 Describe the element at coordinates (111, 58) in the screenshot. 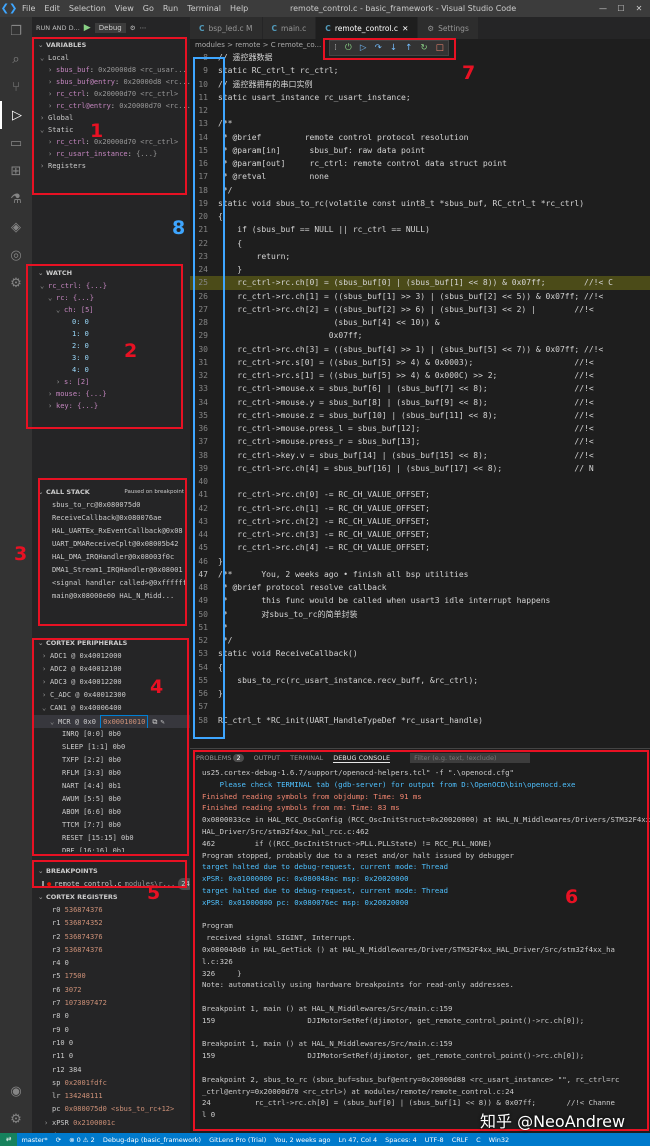

I see `local-scope: ⌄ Local` at that location.